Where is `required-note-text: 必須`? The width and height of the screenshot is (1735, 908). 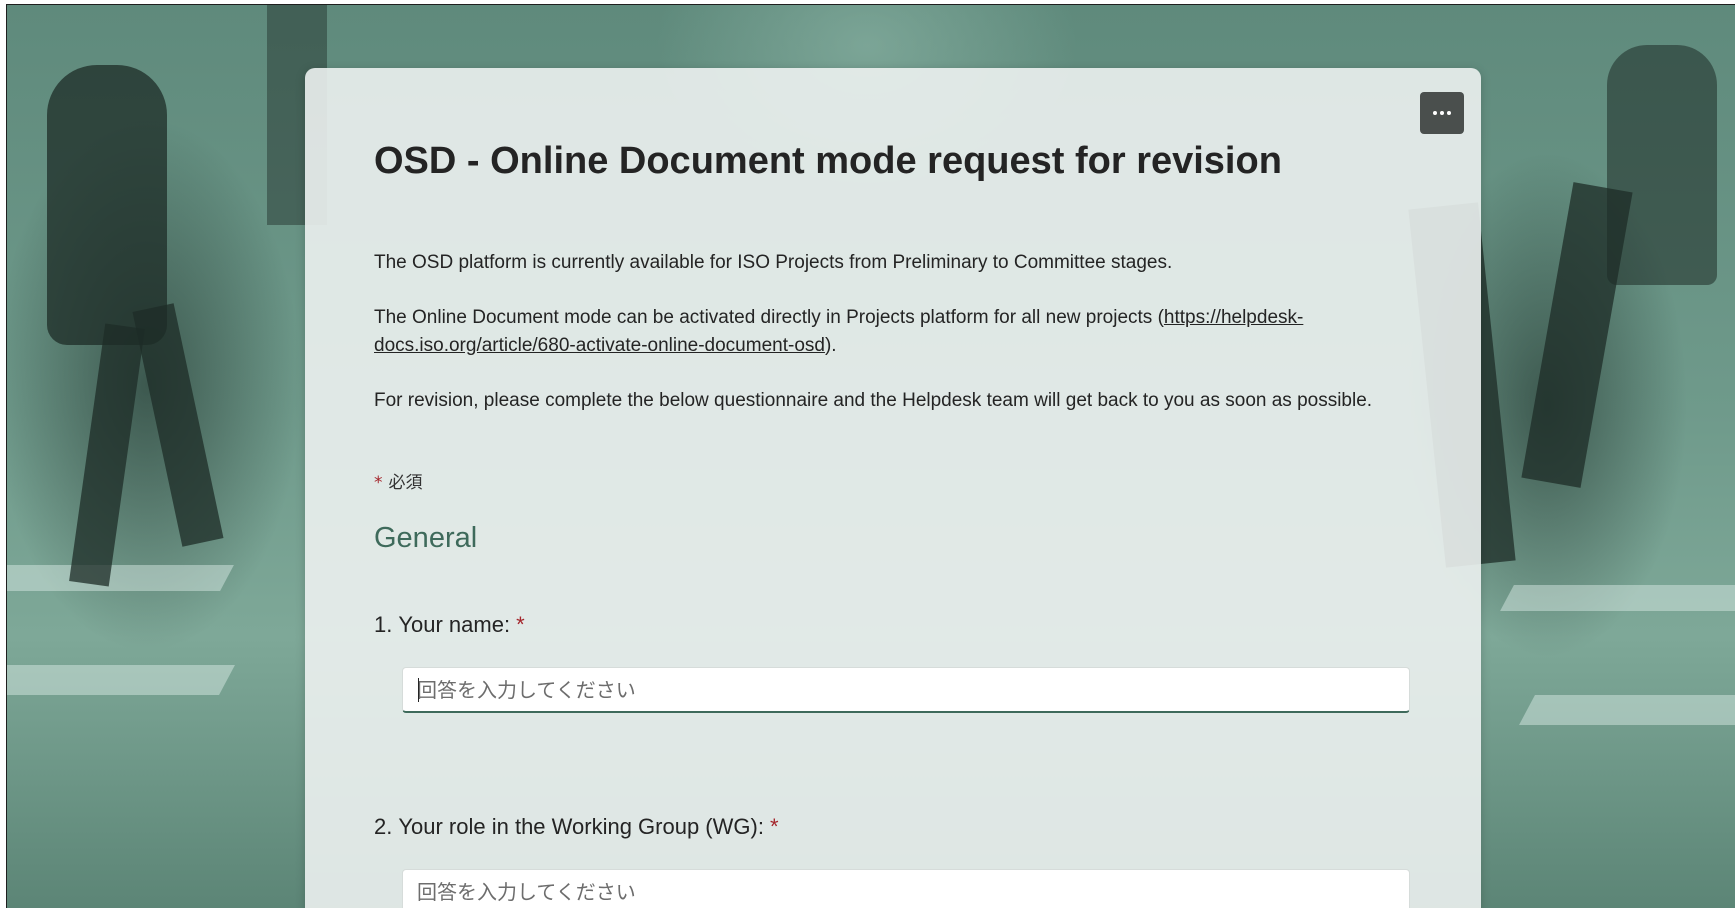 required-note-text: 必須 is located at coordinates (405, 483).